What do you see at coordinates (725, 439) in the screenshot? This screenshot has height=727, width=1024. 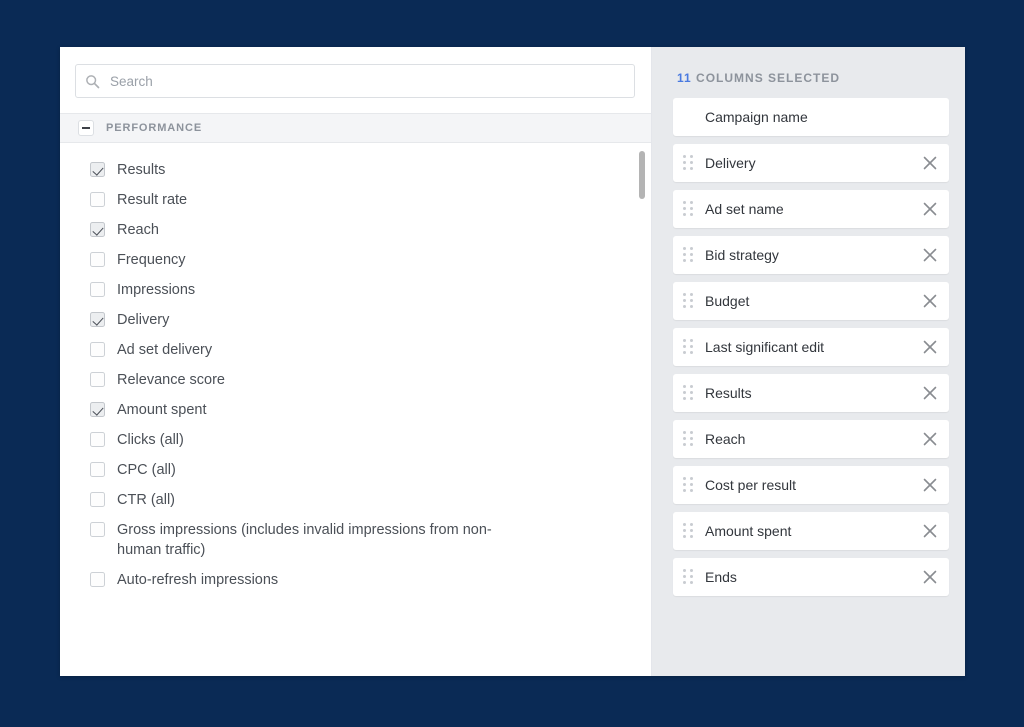 I see `selected-column-label: Reach` at bounding box center [725, 439].